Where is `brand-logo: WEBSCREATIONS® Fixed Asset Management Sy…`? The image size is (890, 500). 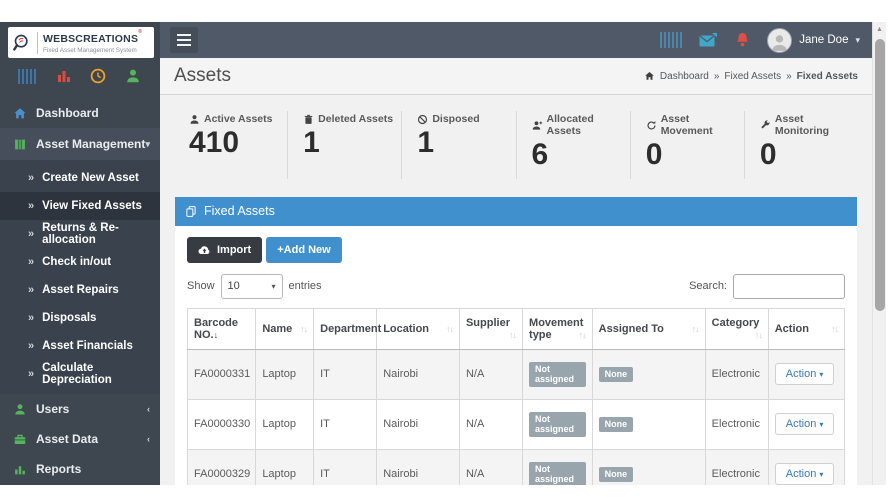 brand-logo: WEBSCREATIONS® Fixed Asset Management Sy… is located at coordinates (81, 42).